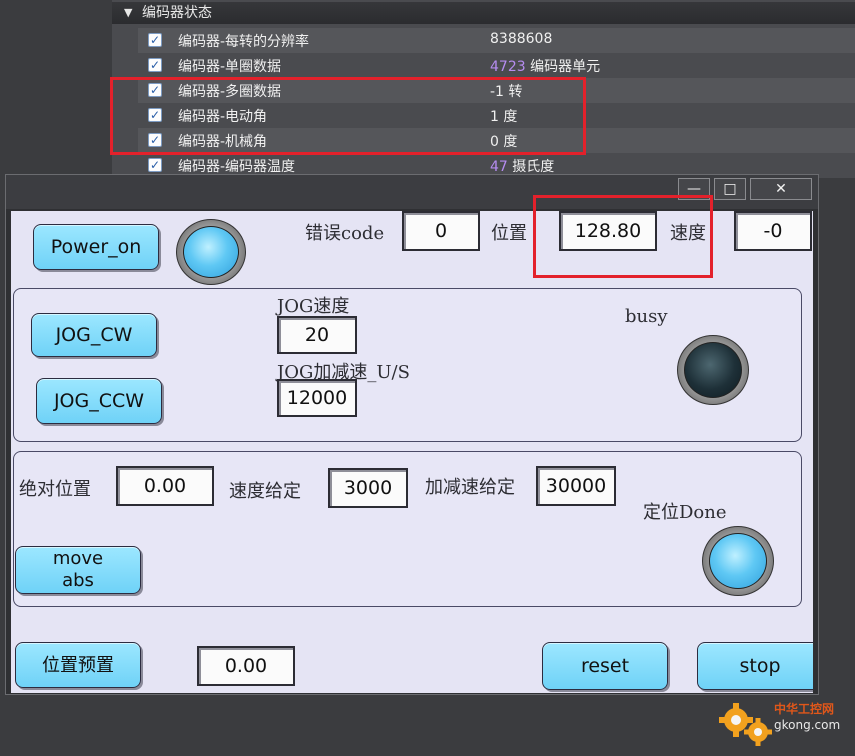 This screenshot has height=756, width=855. Describe the element at coordinates (608, 231) in the screenshot. I see `position-field: 128.80` at that location.